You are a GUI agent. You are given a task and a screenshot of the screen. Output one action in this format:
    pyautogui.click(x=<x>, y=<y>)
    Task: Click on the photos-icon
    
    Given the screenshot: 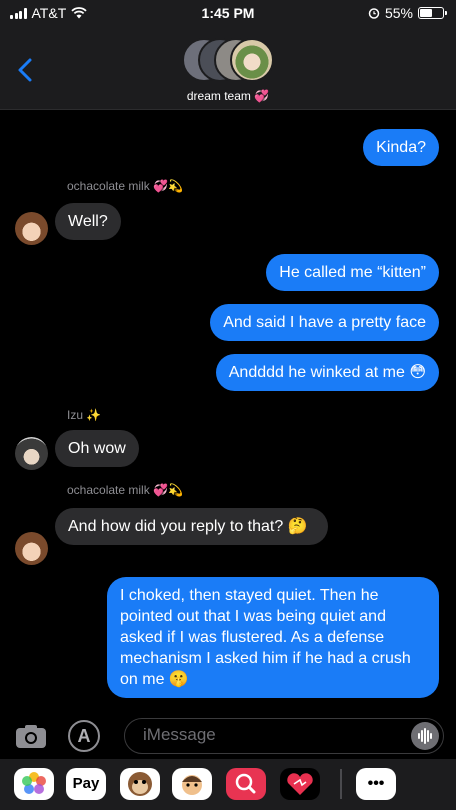 What is the action you would take?
    pyautogui.click(x=34, y=784)
    